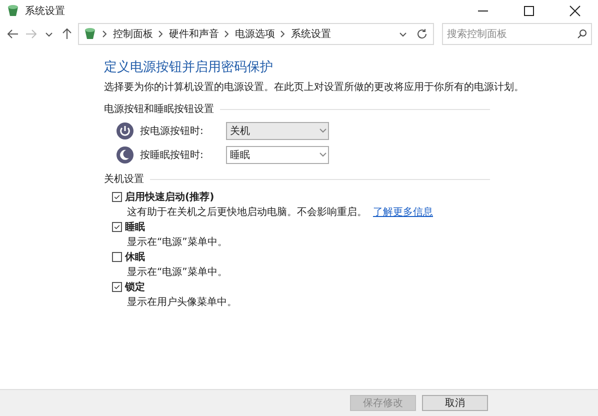 The height and width of the screenshot is (416, 598). I want to click on search-field: 搜索控制面板, so click(517, 34).